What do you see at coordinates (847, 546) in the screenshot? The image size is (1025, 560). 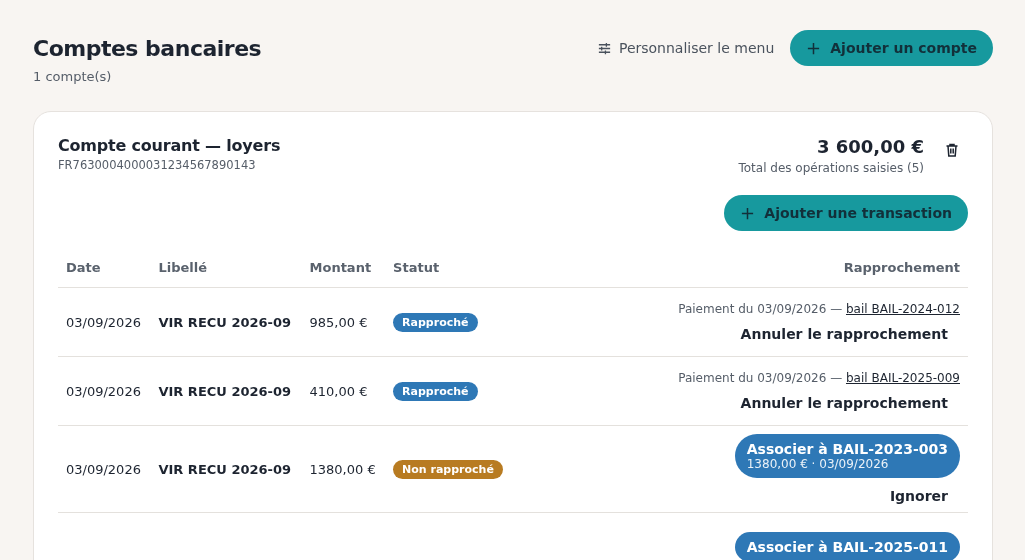 I see `associate-lease-button: Associer à BAIL-2025-011` at bounding box center [847, 546].